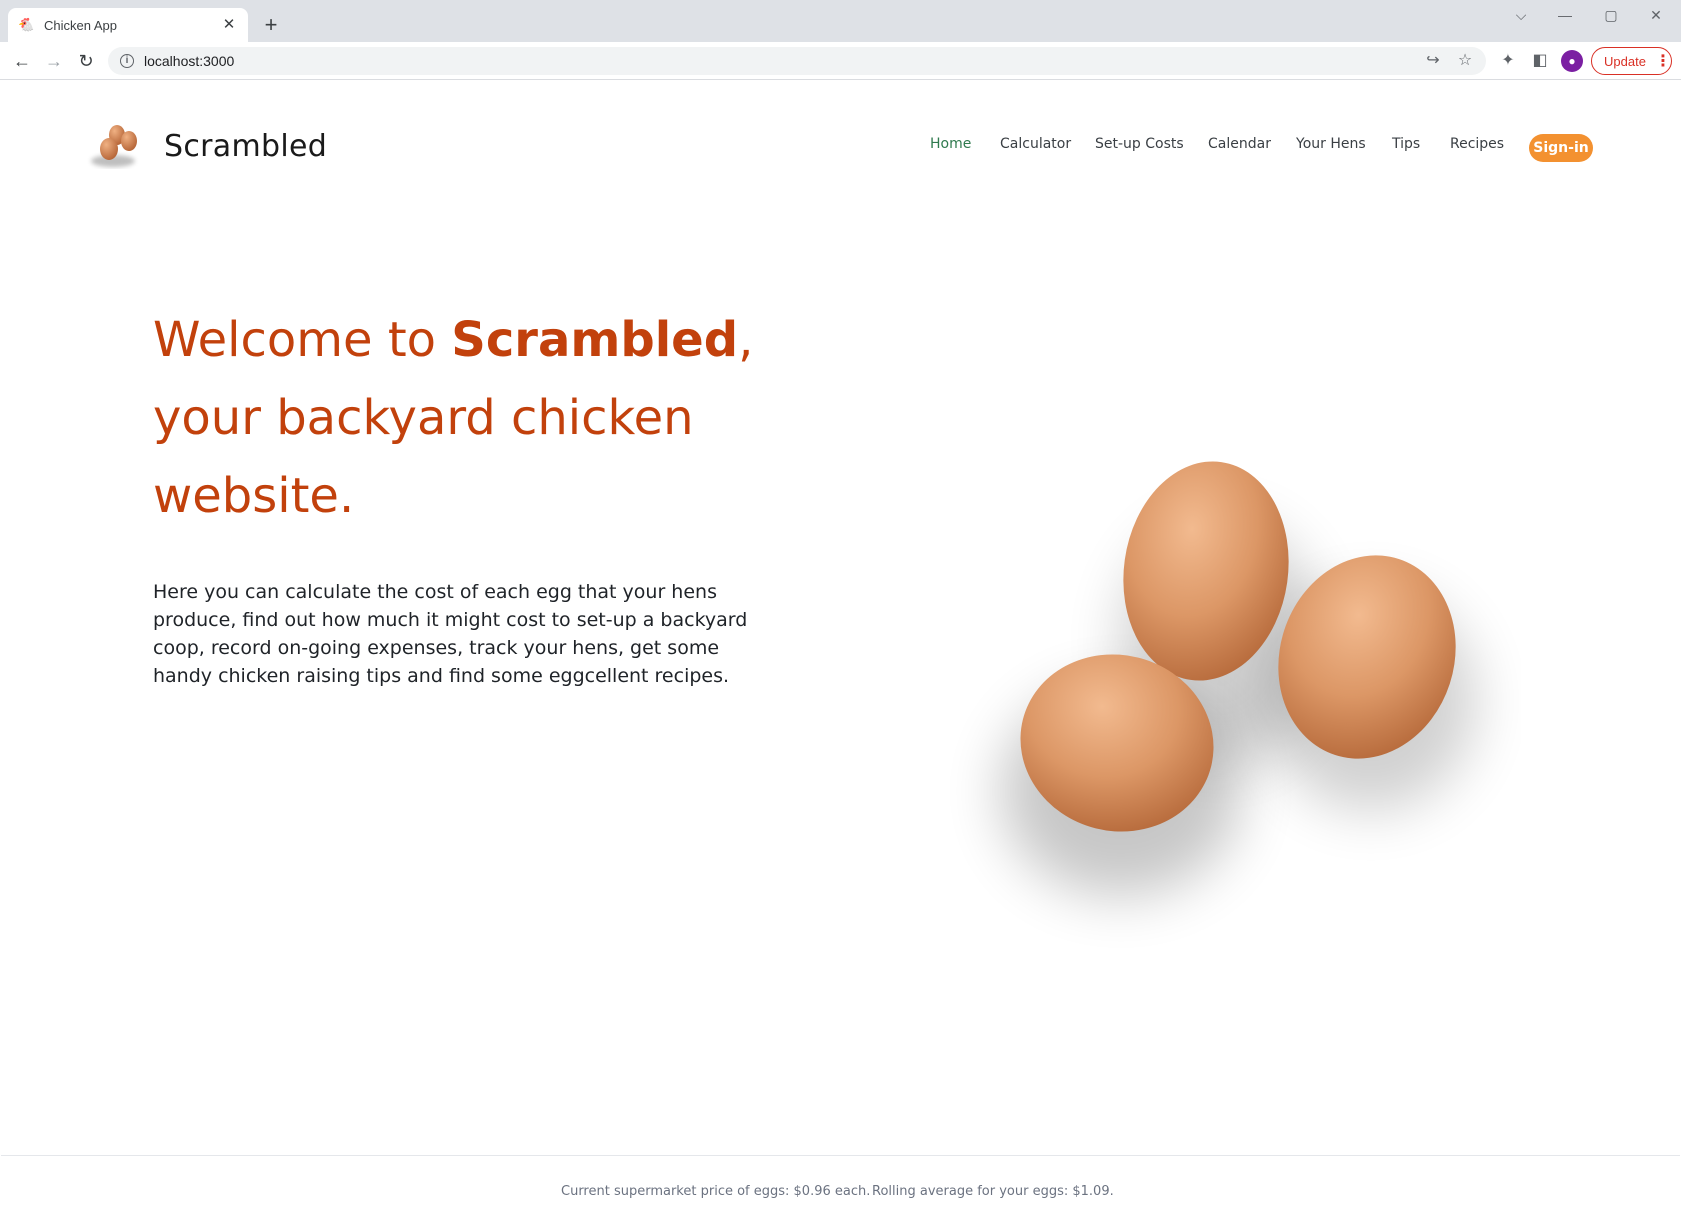 This screenshot has width=1681, height=1225. I want to click on tab-strip: 🐔 Chicken App ✕ + ⌵ — ▢ ✕, so click(840, 21).